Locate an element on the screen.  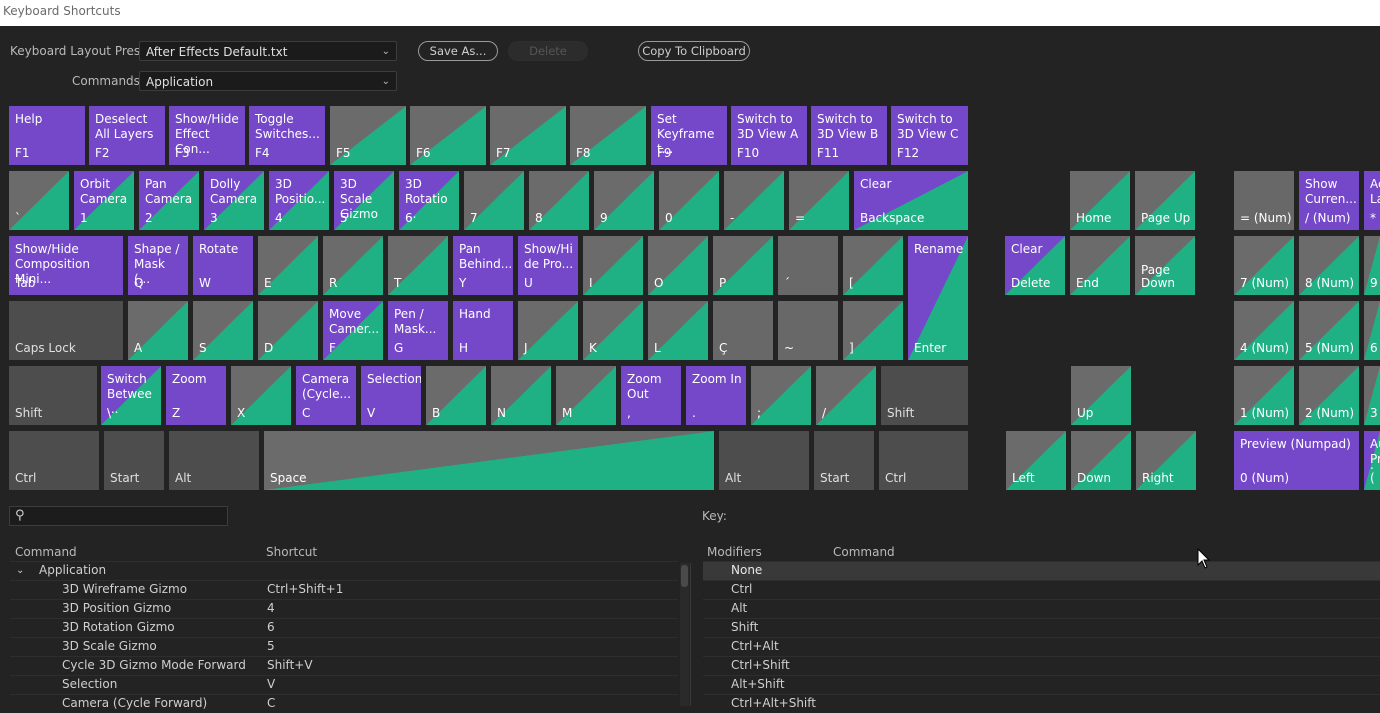
key-w: Rotate W is located at coordinates (223, 265).